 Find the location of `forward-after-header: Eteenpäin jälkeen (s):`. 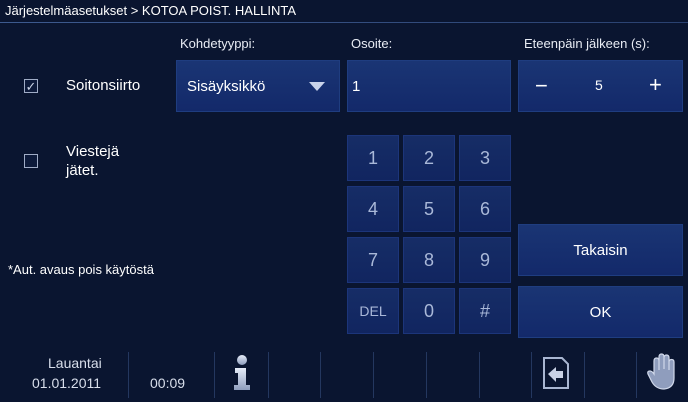

forward-after-header: Eteenpäin jälkeen (s): is located at coordinates (587, 43).